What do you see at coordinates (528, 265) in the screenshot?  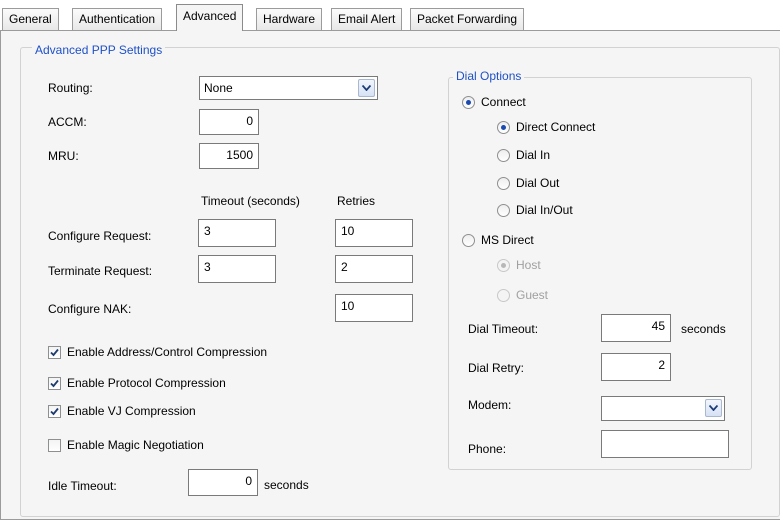 I see `host-label: Host` at bounding box center [528, 265].